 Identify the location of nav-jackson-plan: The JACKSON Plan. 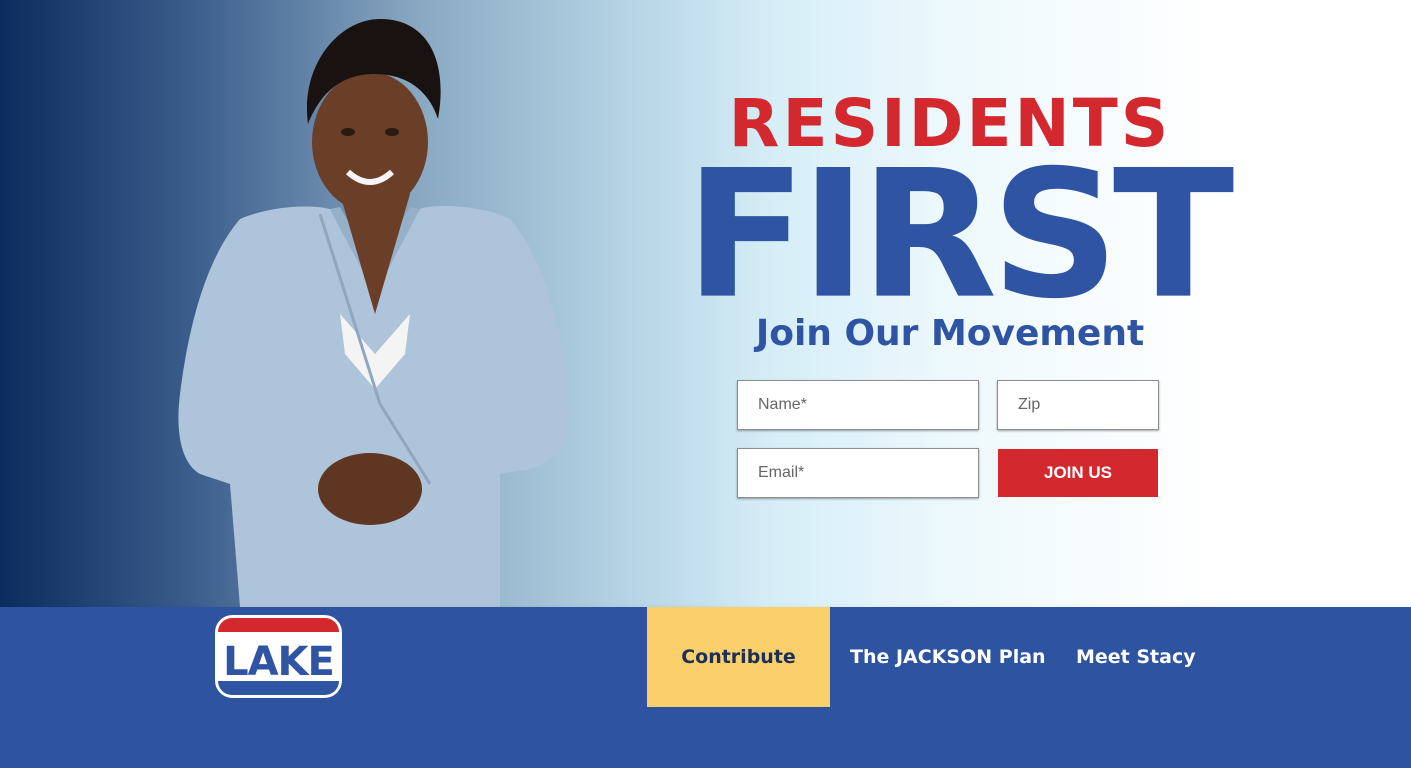
(948, 657).